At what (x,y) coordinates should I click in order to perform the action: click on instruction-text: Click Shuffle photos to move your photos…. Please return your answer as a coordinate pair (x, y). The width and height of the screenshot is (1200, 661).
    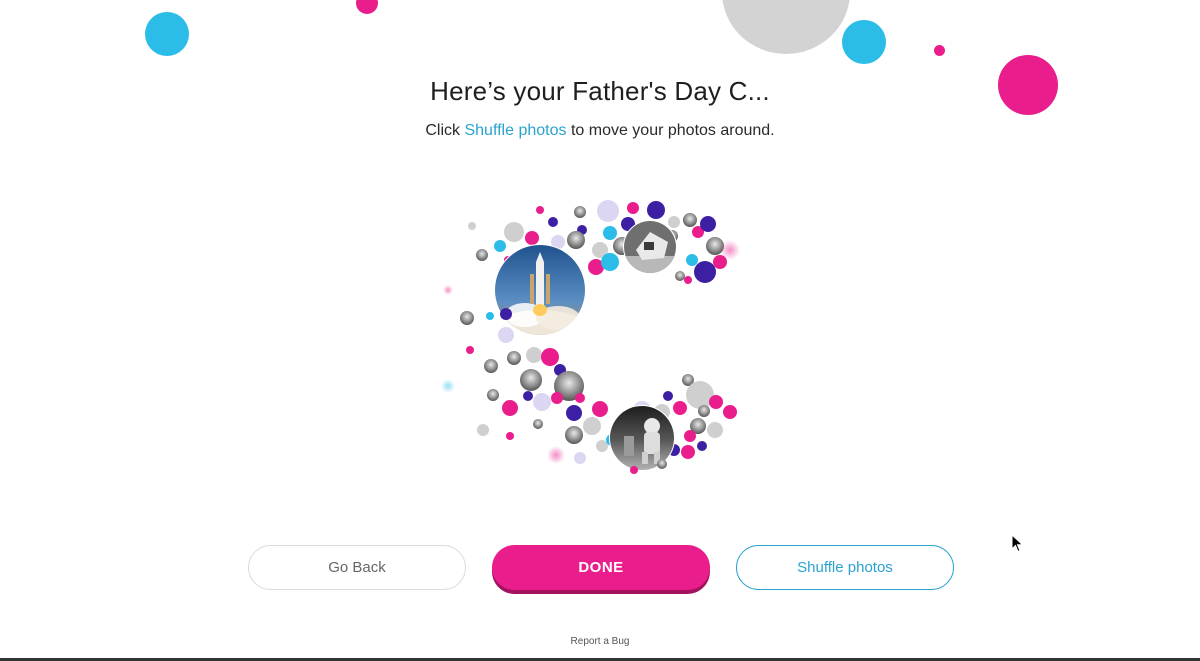
    Looking at the image, I should click on (600, 131).